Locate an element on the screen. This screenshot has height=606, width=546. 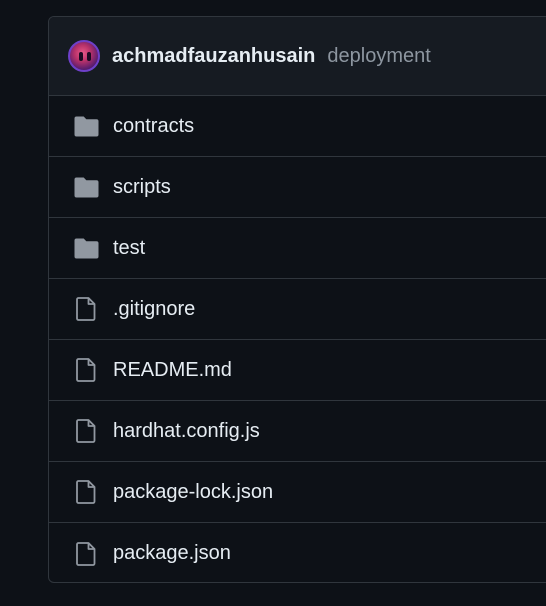
file-row-gitignore: .gitignore is located at coordinates (297, 309).